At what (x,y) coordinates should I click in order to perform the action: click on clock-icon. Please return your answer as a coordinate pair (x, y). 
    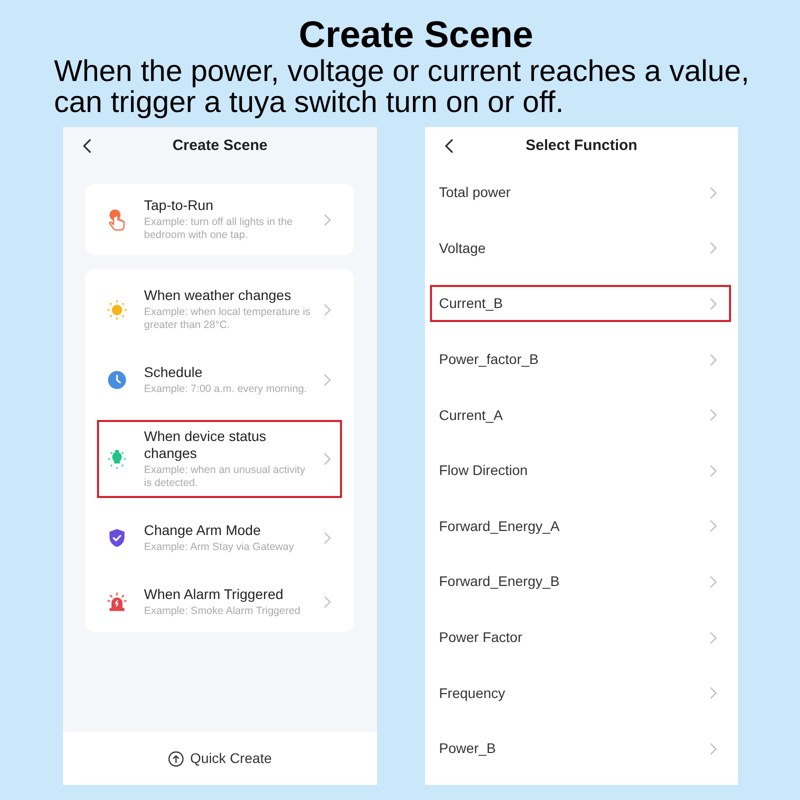
    Looking at the image, I should click on (117, 380).